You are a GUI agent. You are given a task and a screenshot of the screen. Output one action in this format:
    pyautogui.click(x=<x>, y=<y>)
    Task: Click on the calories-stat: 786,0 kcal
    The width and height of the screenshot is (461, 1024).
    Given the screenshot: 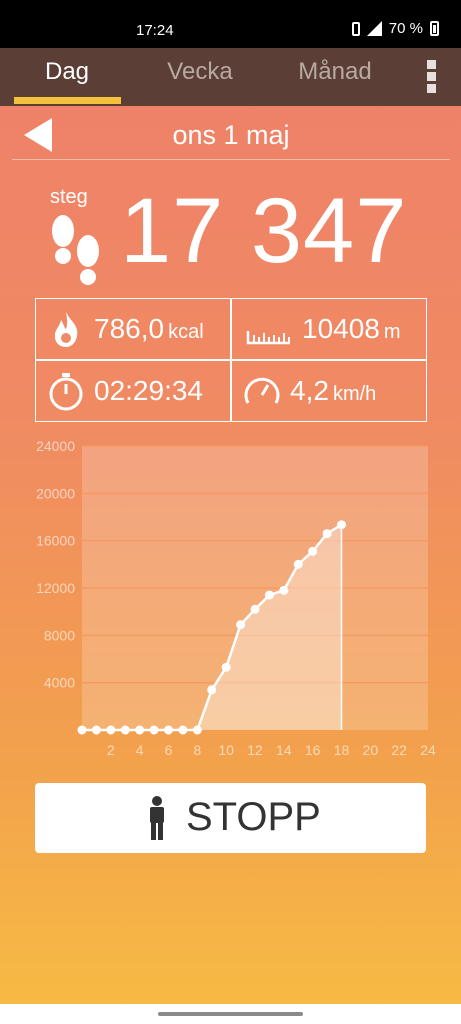 What is the action you would take?
    pyautogui.click(x=133, y=329)
    